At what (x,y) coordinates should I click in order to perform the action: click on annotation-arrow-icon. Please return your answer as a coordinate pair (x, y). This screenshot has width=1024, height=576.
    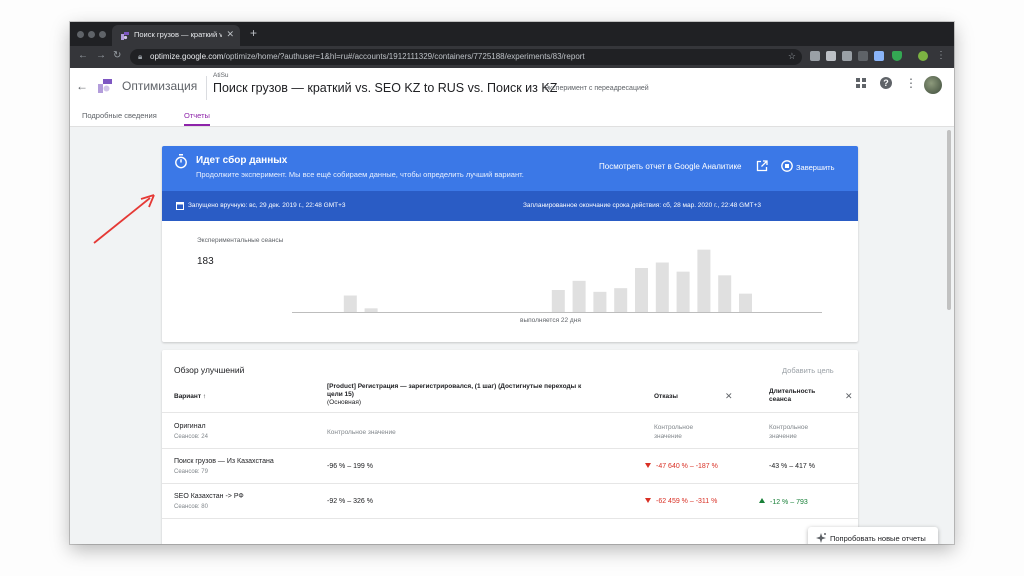
    Looking at the image, I should click on (124, 219).